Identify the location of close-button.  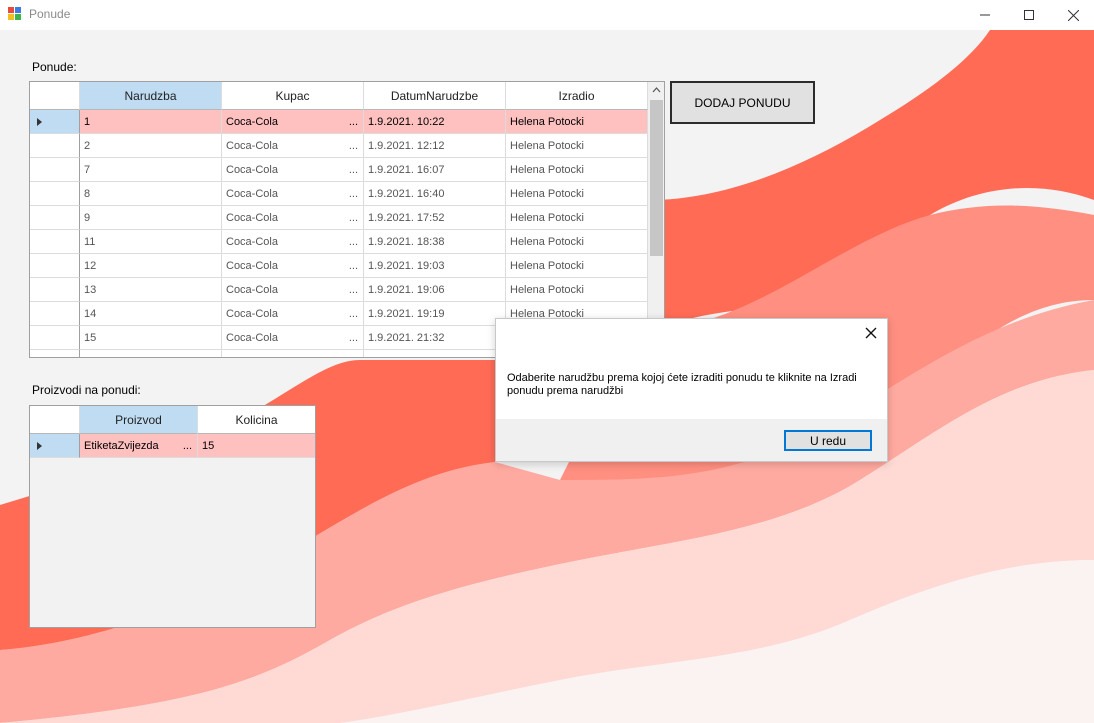
(1072, 15).